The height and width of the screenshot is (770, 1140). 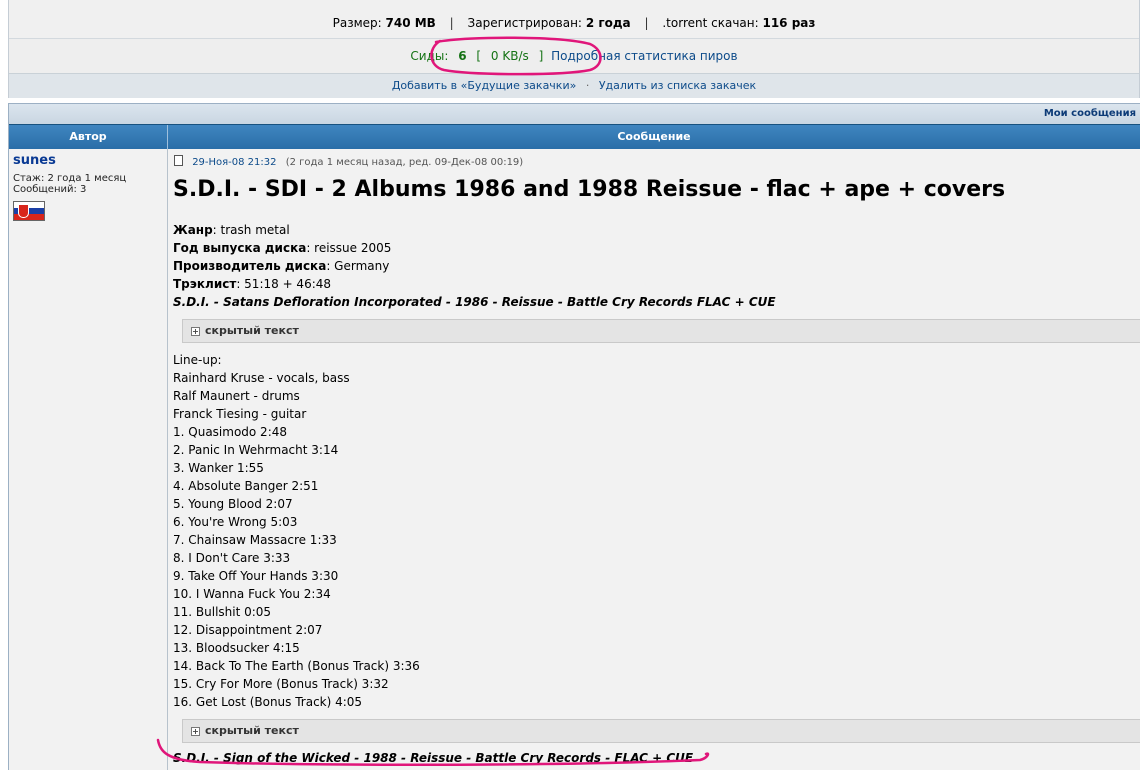 I want to click on track-item: 11. Bullshit 0:05, so click(x=222, y=612).